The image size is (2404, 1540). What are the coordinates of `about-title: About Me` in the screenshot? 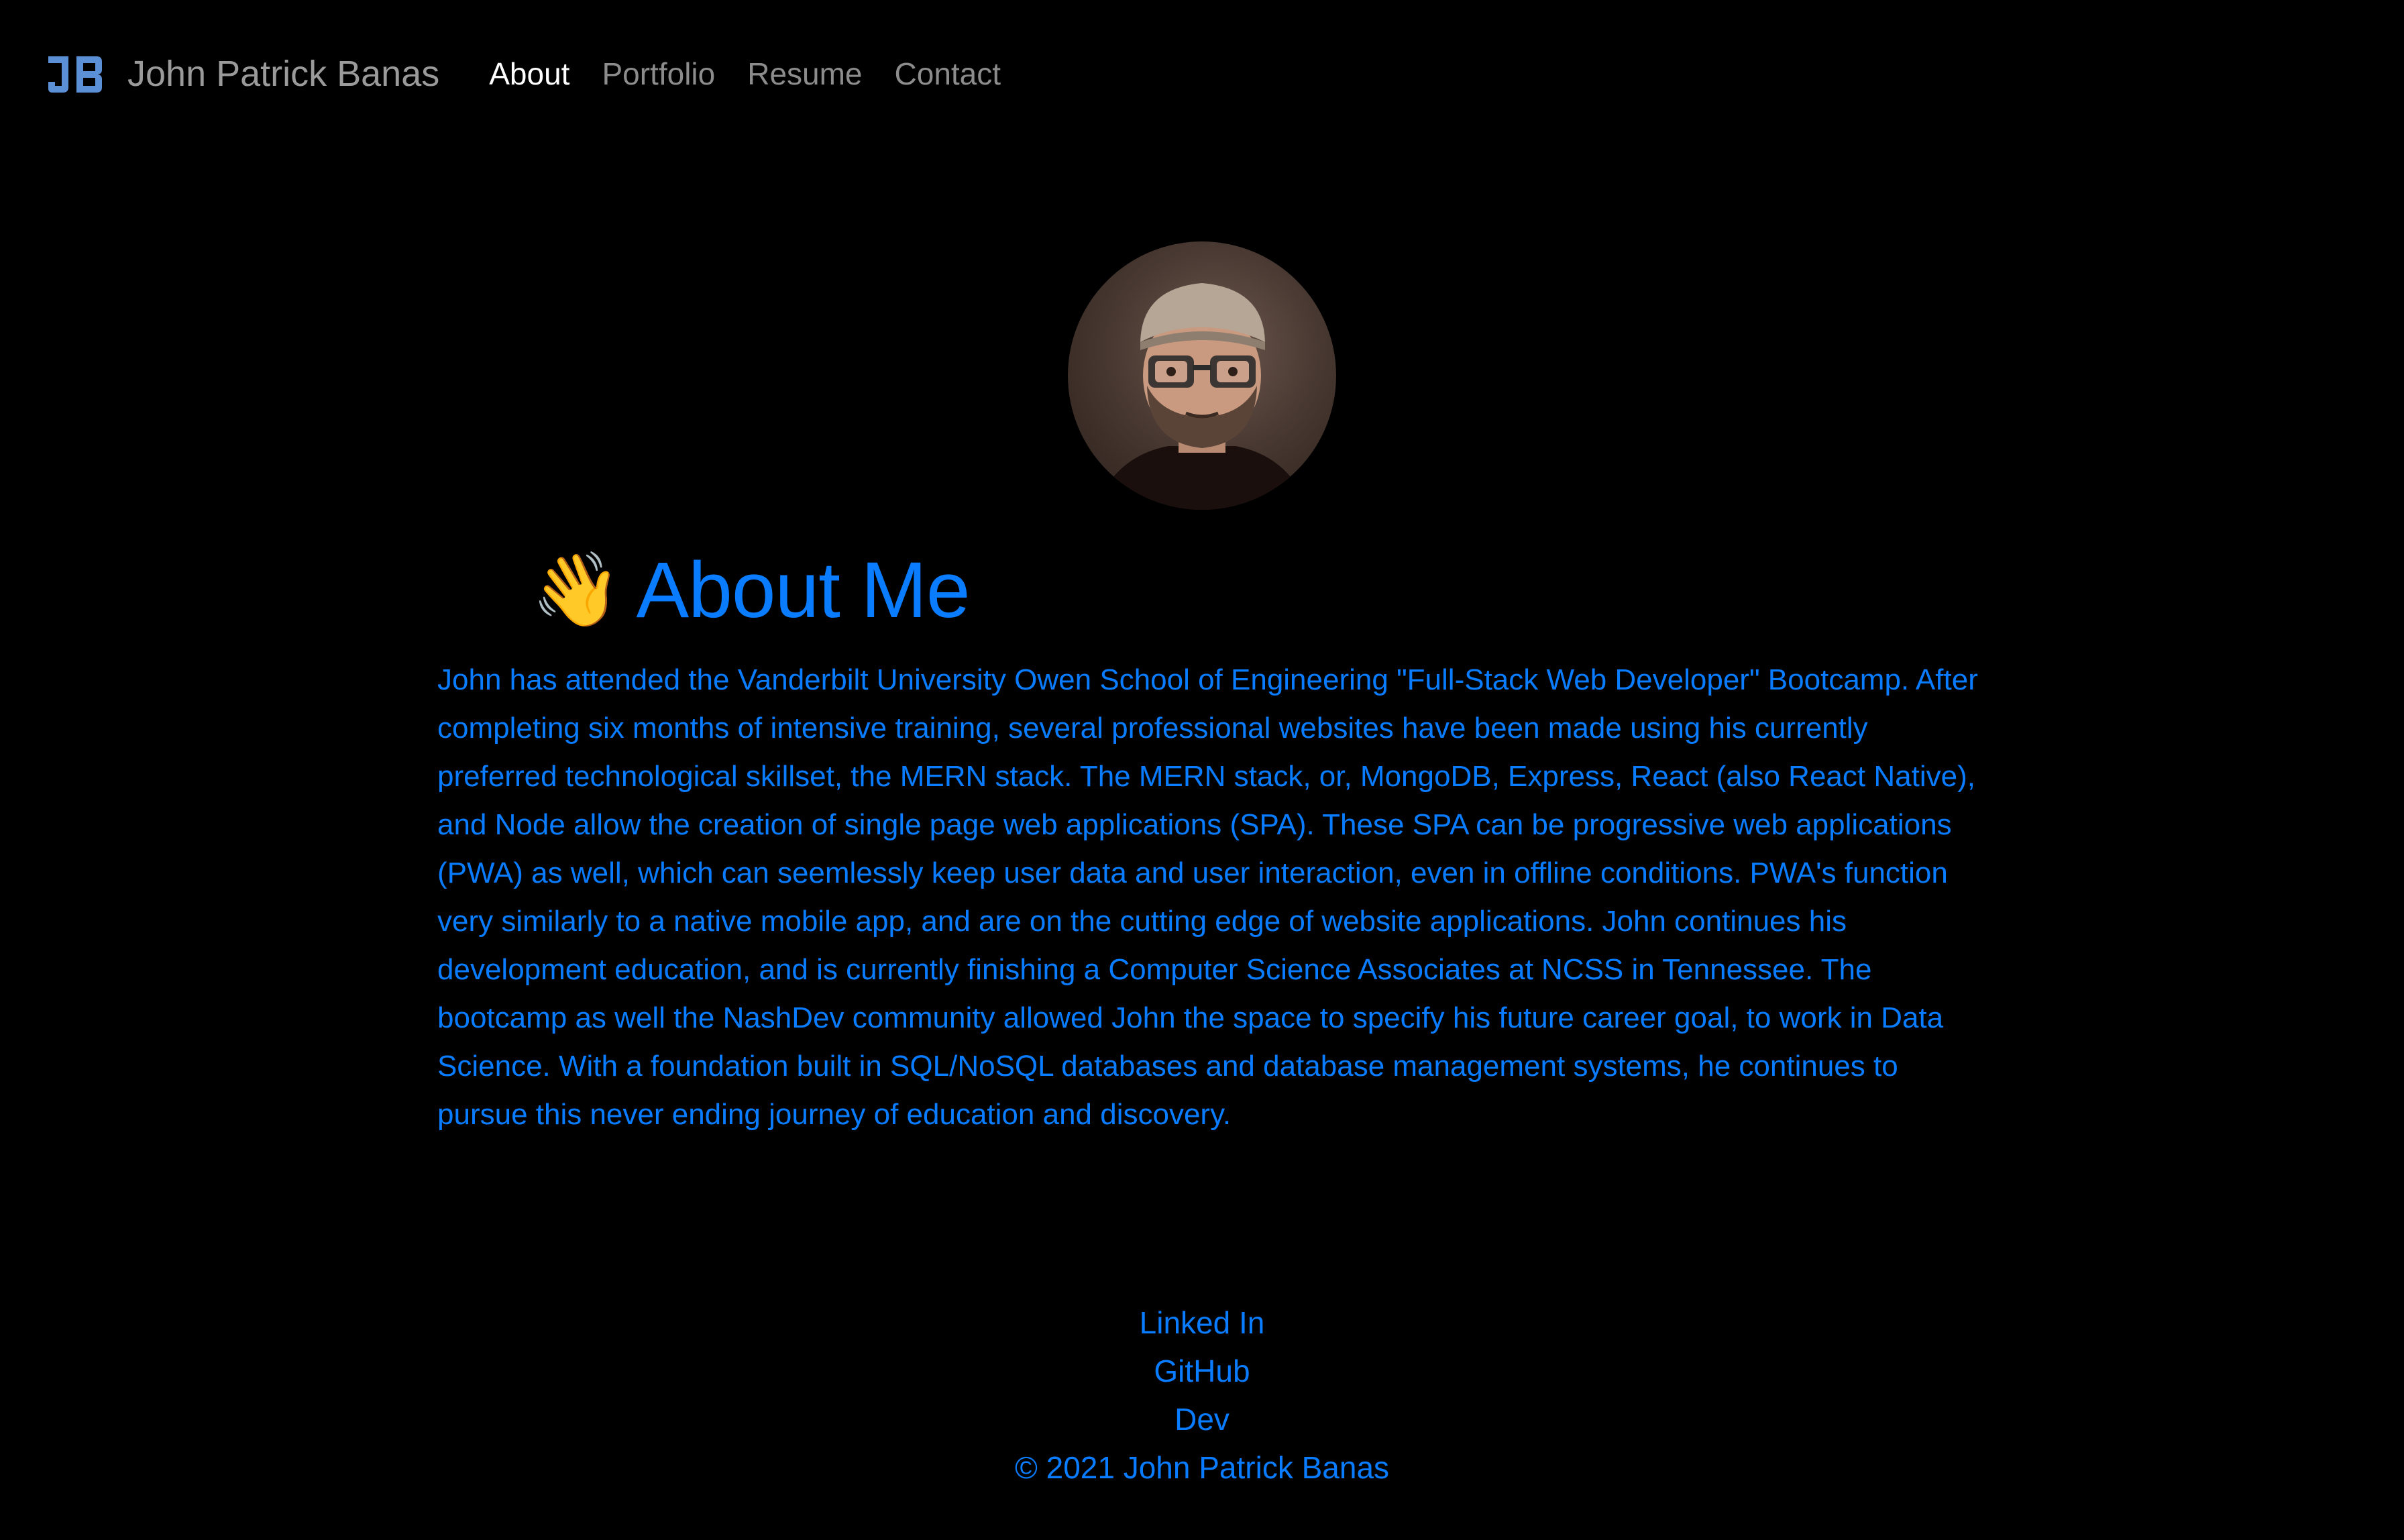 It's located at (803, 590).